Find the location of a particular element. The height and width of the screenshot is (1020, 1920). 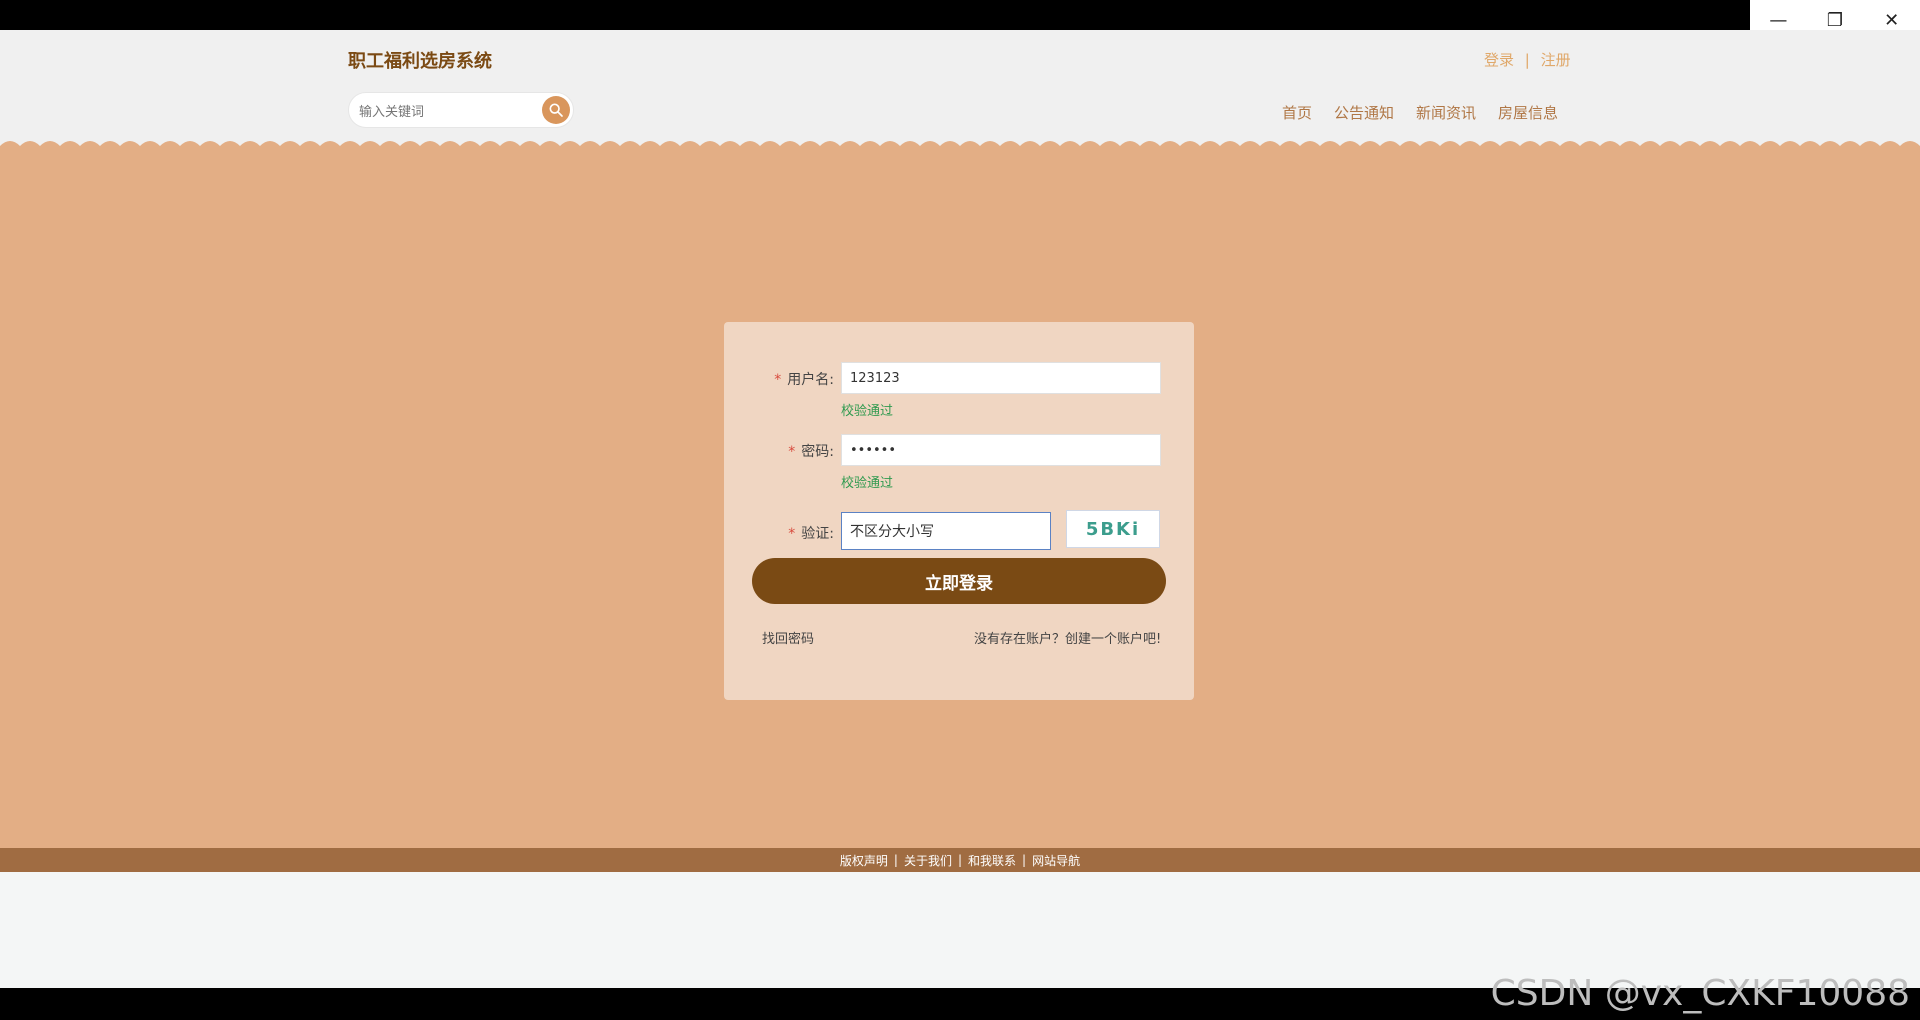

main-nav: 首页 公告通知 新闻资讯 房屋信息 is located at coordinates (1420, 112).